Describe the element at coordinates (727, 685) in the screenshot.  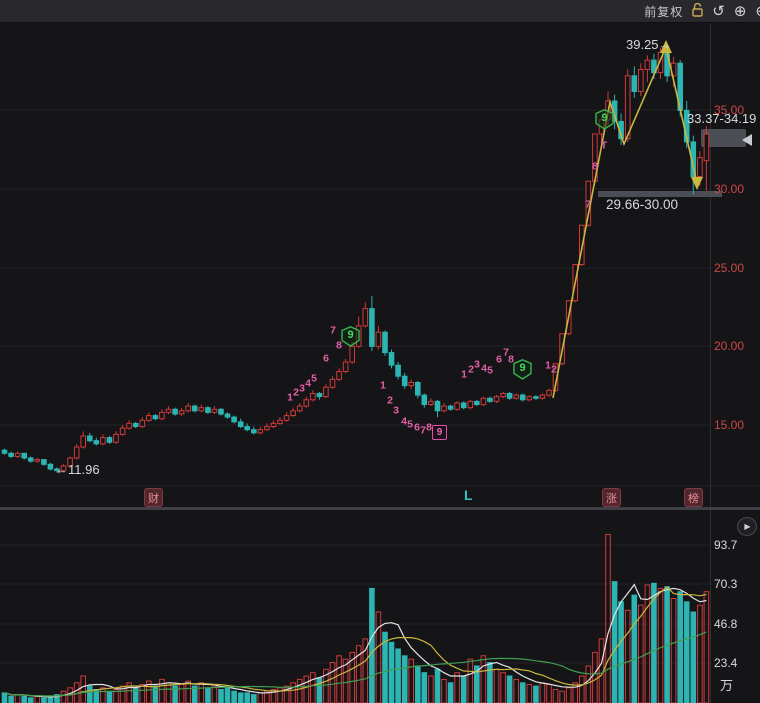
I see `volume-unit-label: 万` at that location.